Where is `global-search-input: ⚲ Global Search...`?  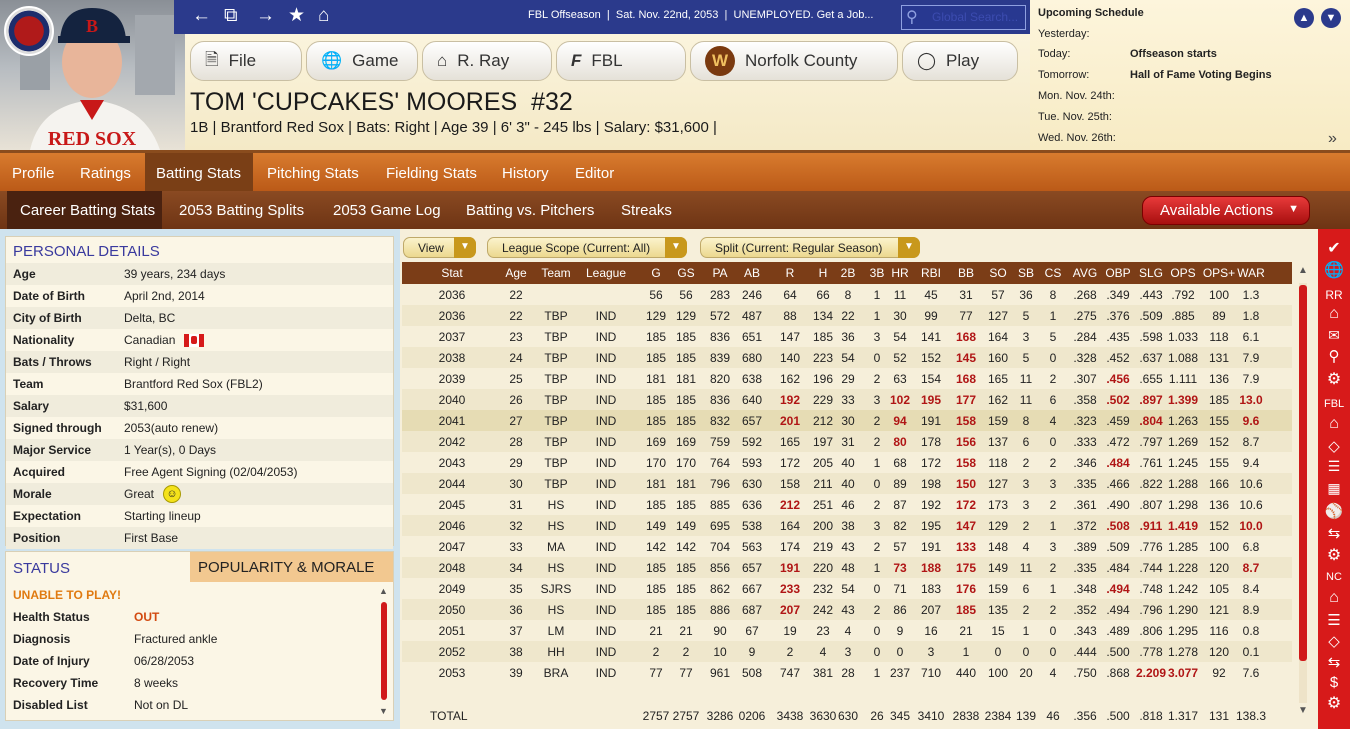 global-search-input: ⚲ Global Search... is located at coordinates (963, 17).